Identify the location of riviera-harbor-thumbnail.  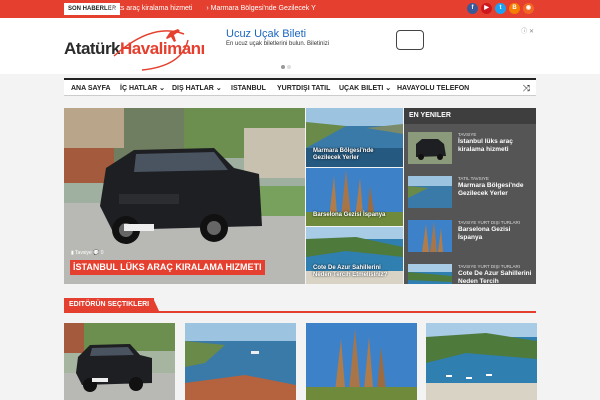
(481, 361).